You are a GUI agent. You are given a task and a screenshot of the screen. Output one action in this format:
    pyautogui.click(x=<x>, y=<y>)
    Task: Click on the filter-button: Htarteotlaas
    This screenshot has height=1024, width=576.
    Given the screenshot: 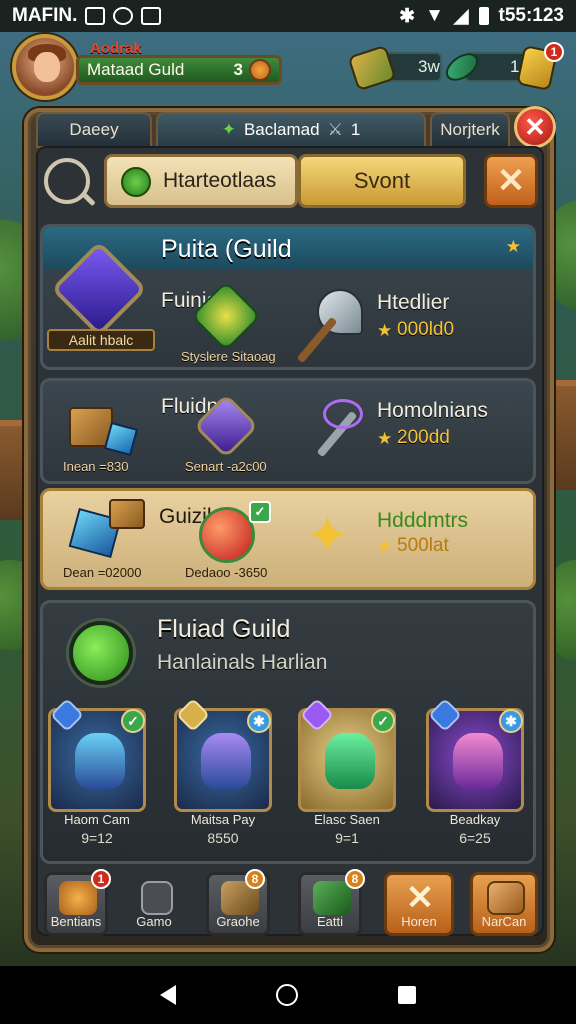 What is the action you would take?
    pyautogui.click(x=201, y=181)
    